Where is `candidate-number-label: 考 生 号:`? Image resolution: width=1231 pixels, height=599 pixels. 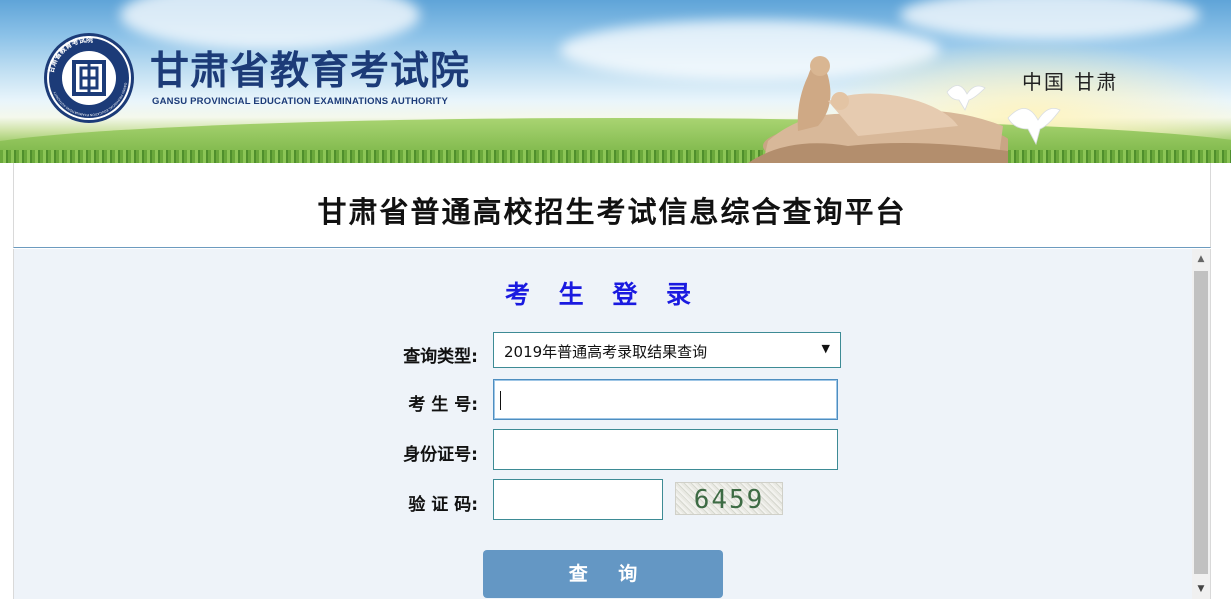
candidate-number-label: 考 生 号: is located at coordinates (443, 405).